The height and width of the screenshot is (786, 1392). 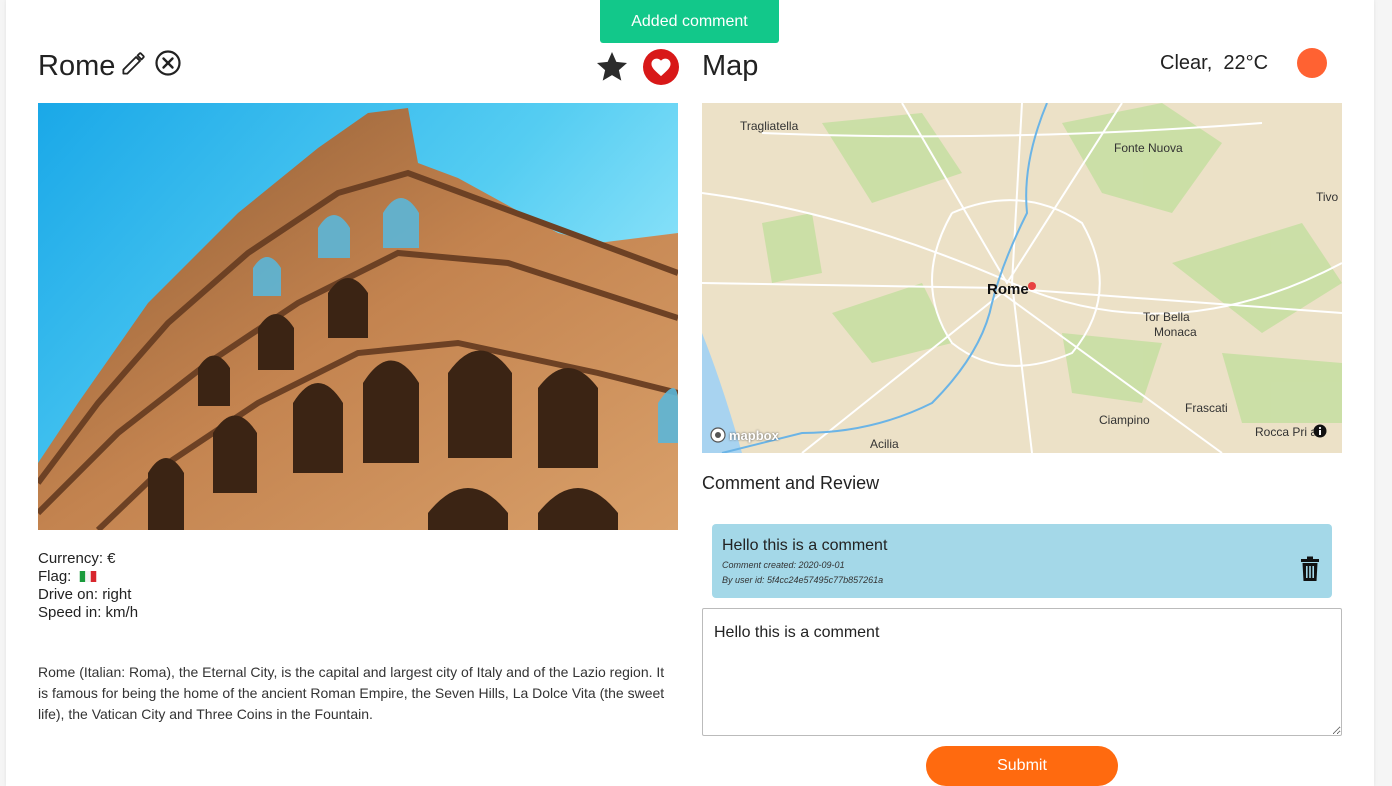 I want to click on map-label-rome: Rome, so click(x=1008, y=289).